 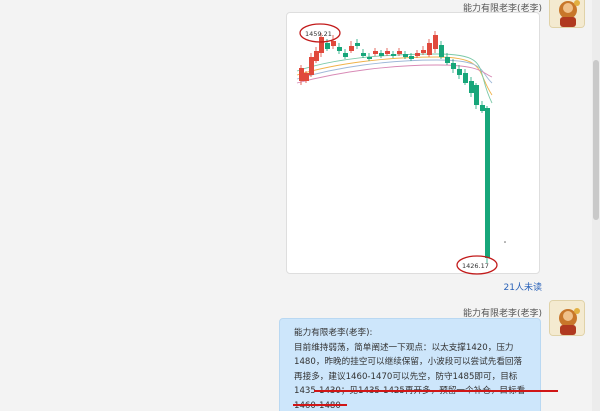 What do you see at coordinates (596, 140) in the screenshot?
I see `scroll-thumb` at bounding box center [596, 140].